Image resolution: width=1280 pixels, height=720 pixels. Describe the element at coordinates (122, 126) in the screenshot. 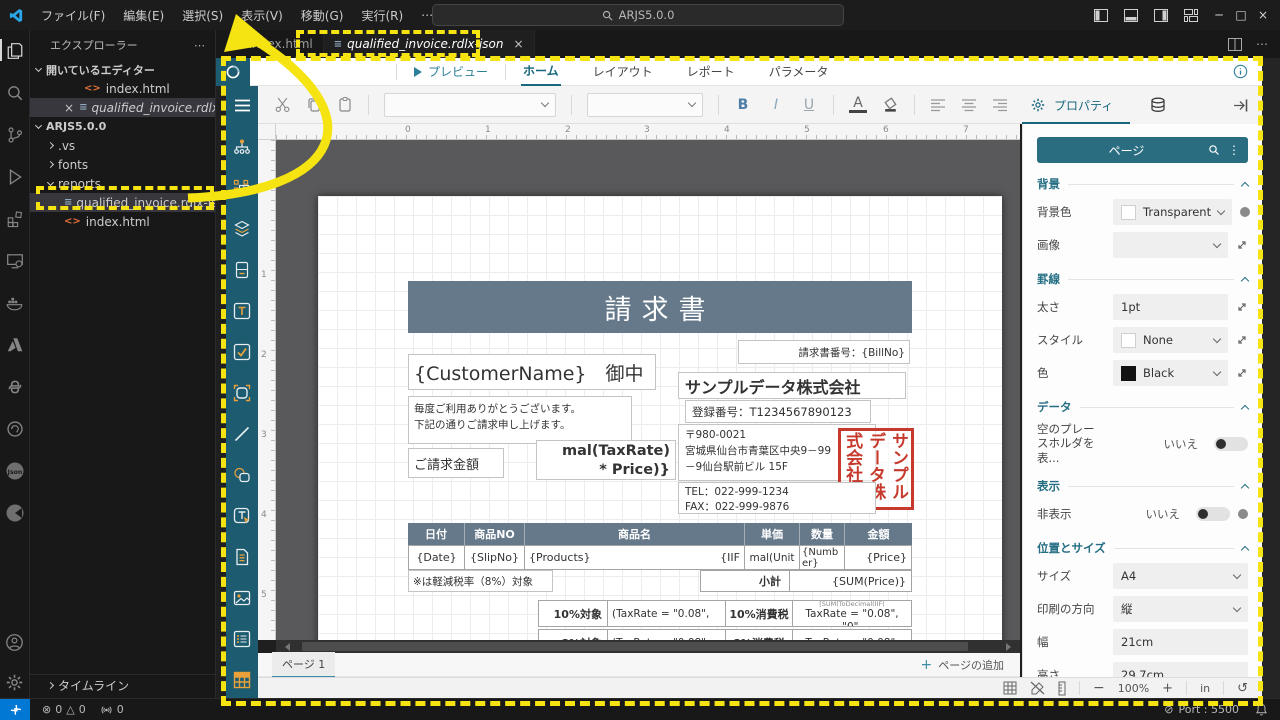

I see `folder-root: ARJS5.0.0` at that location.